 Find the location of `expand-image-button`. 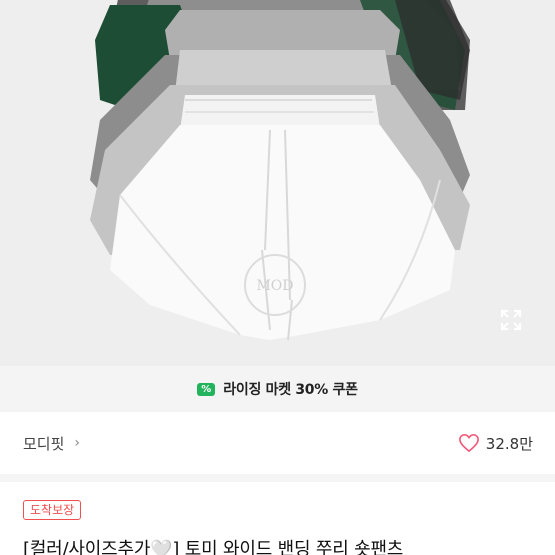

expand-image-button is located at coordinates (517, 326).